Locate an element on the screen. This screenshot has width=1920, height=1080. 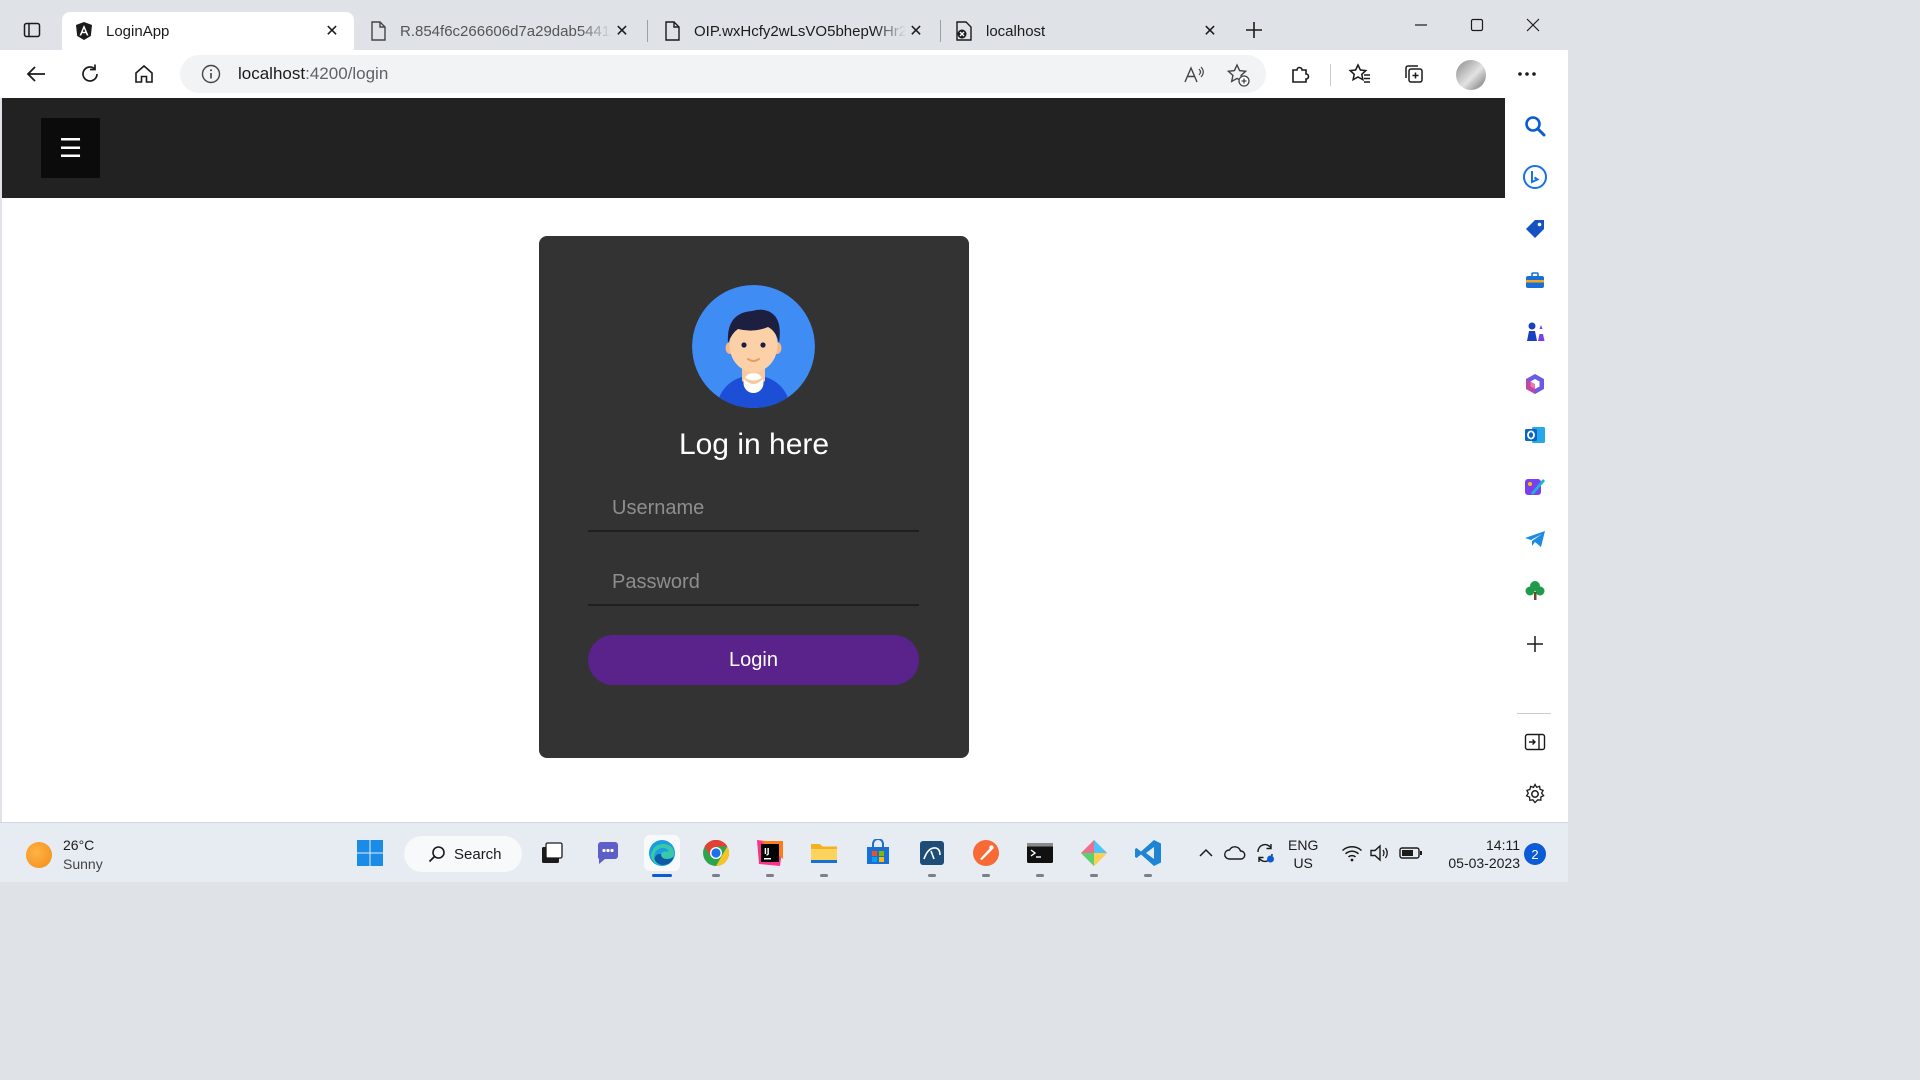
edge-taskbar-button is located at coordinates (662, 856).